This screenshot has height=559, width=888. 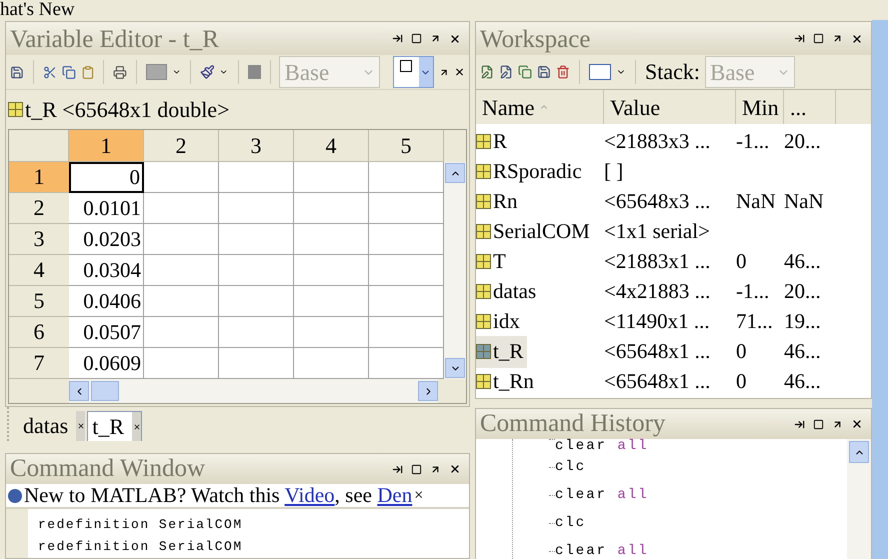 I want to click on table-cell: 0.0609, so click(x=106, y=363).